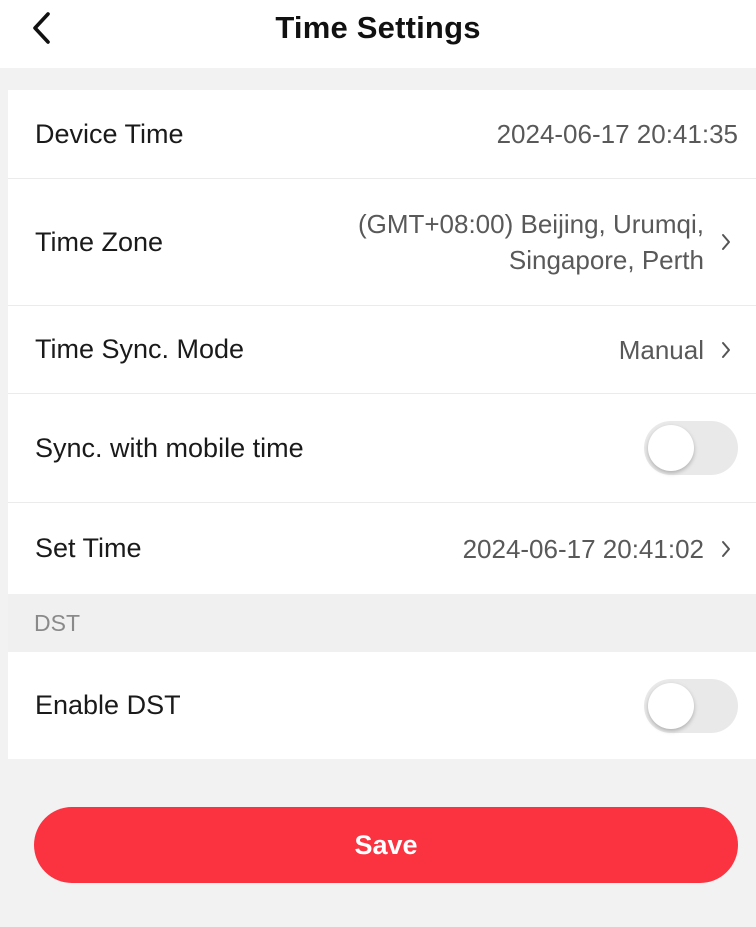  I want to click on time-sync-mode-value: Manual, so click(661, 349).